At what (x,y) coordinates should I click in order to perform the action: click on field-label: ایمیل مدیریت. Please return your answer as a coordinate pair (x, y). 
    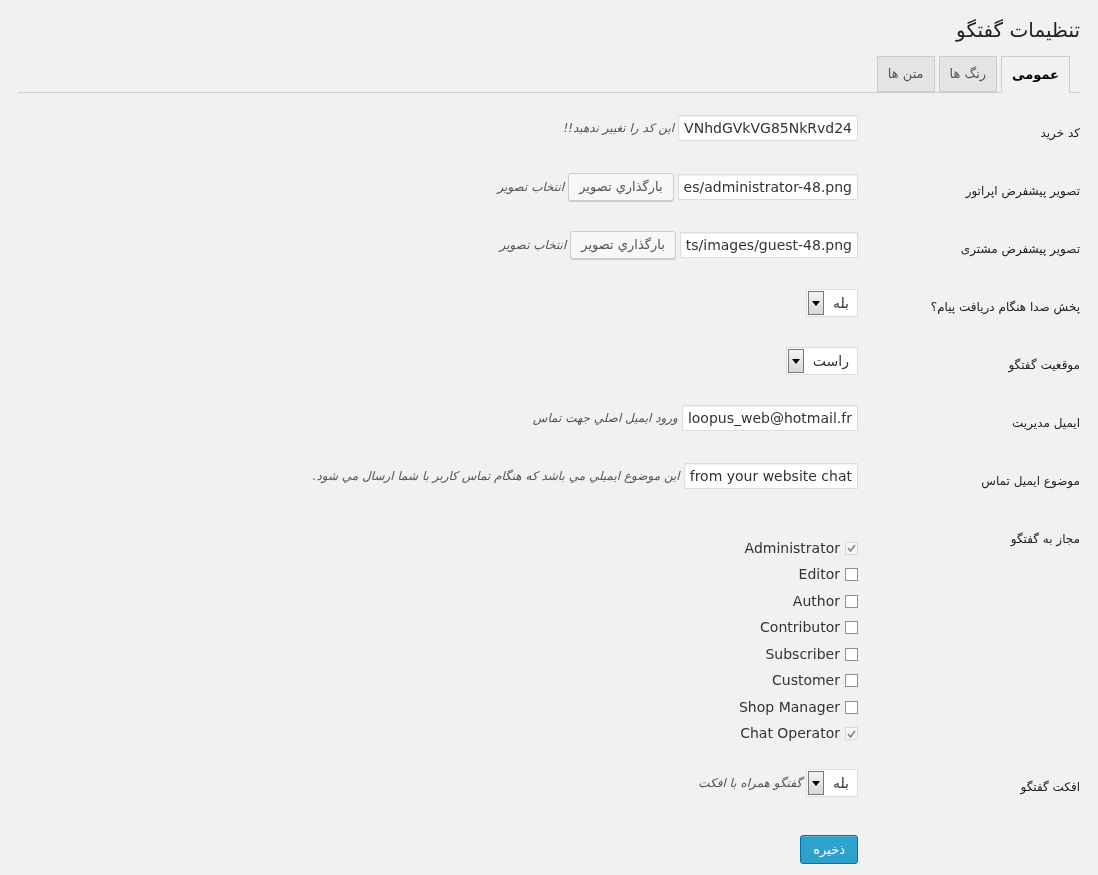
    Looking at the image, I should click on (1046, 423).